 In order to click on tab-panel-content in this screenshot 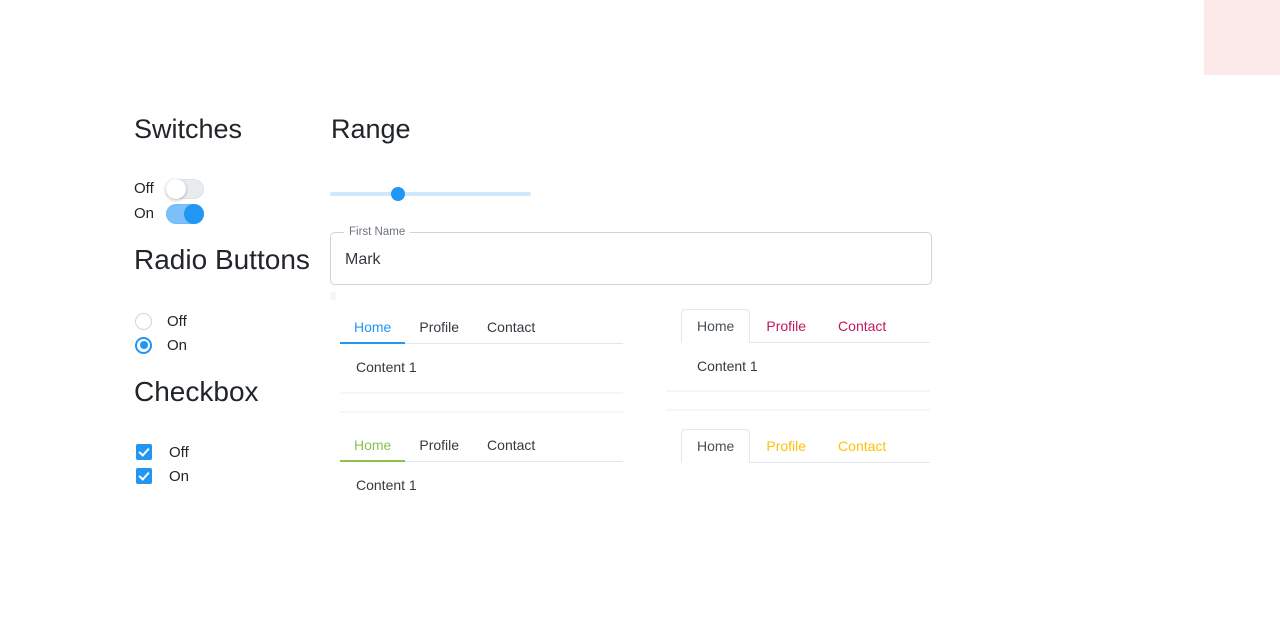, I will do `click(805, 470)`.